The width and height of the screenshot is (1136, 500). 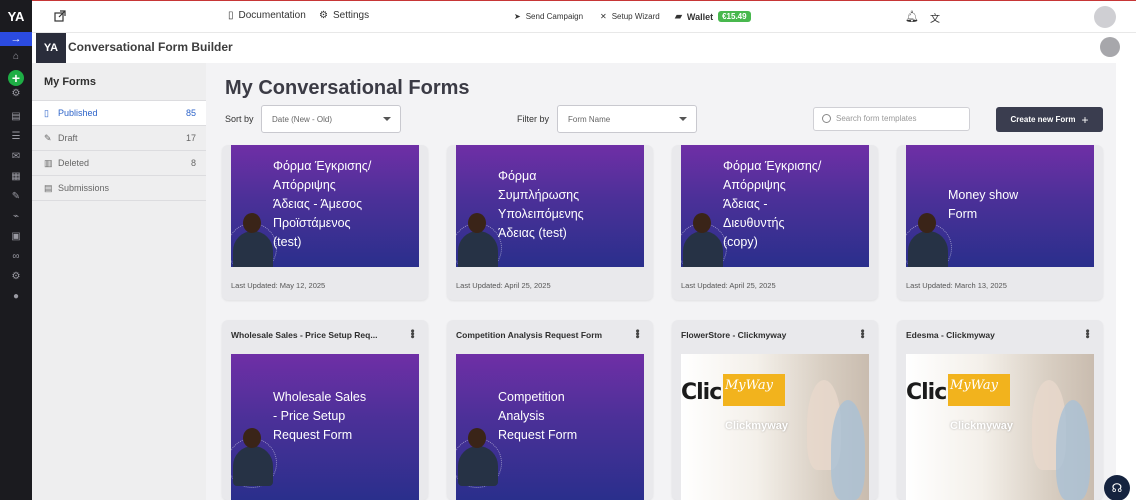 What do you see at coordinates (150, 47) in the screenshot?
I see `app-title: Conversational Form Builder` at bounding box center [150, 47].